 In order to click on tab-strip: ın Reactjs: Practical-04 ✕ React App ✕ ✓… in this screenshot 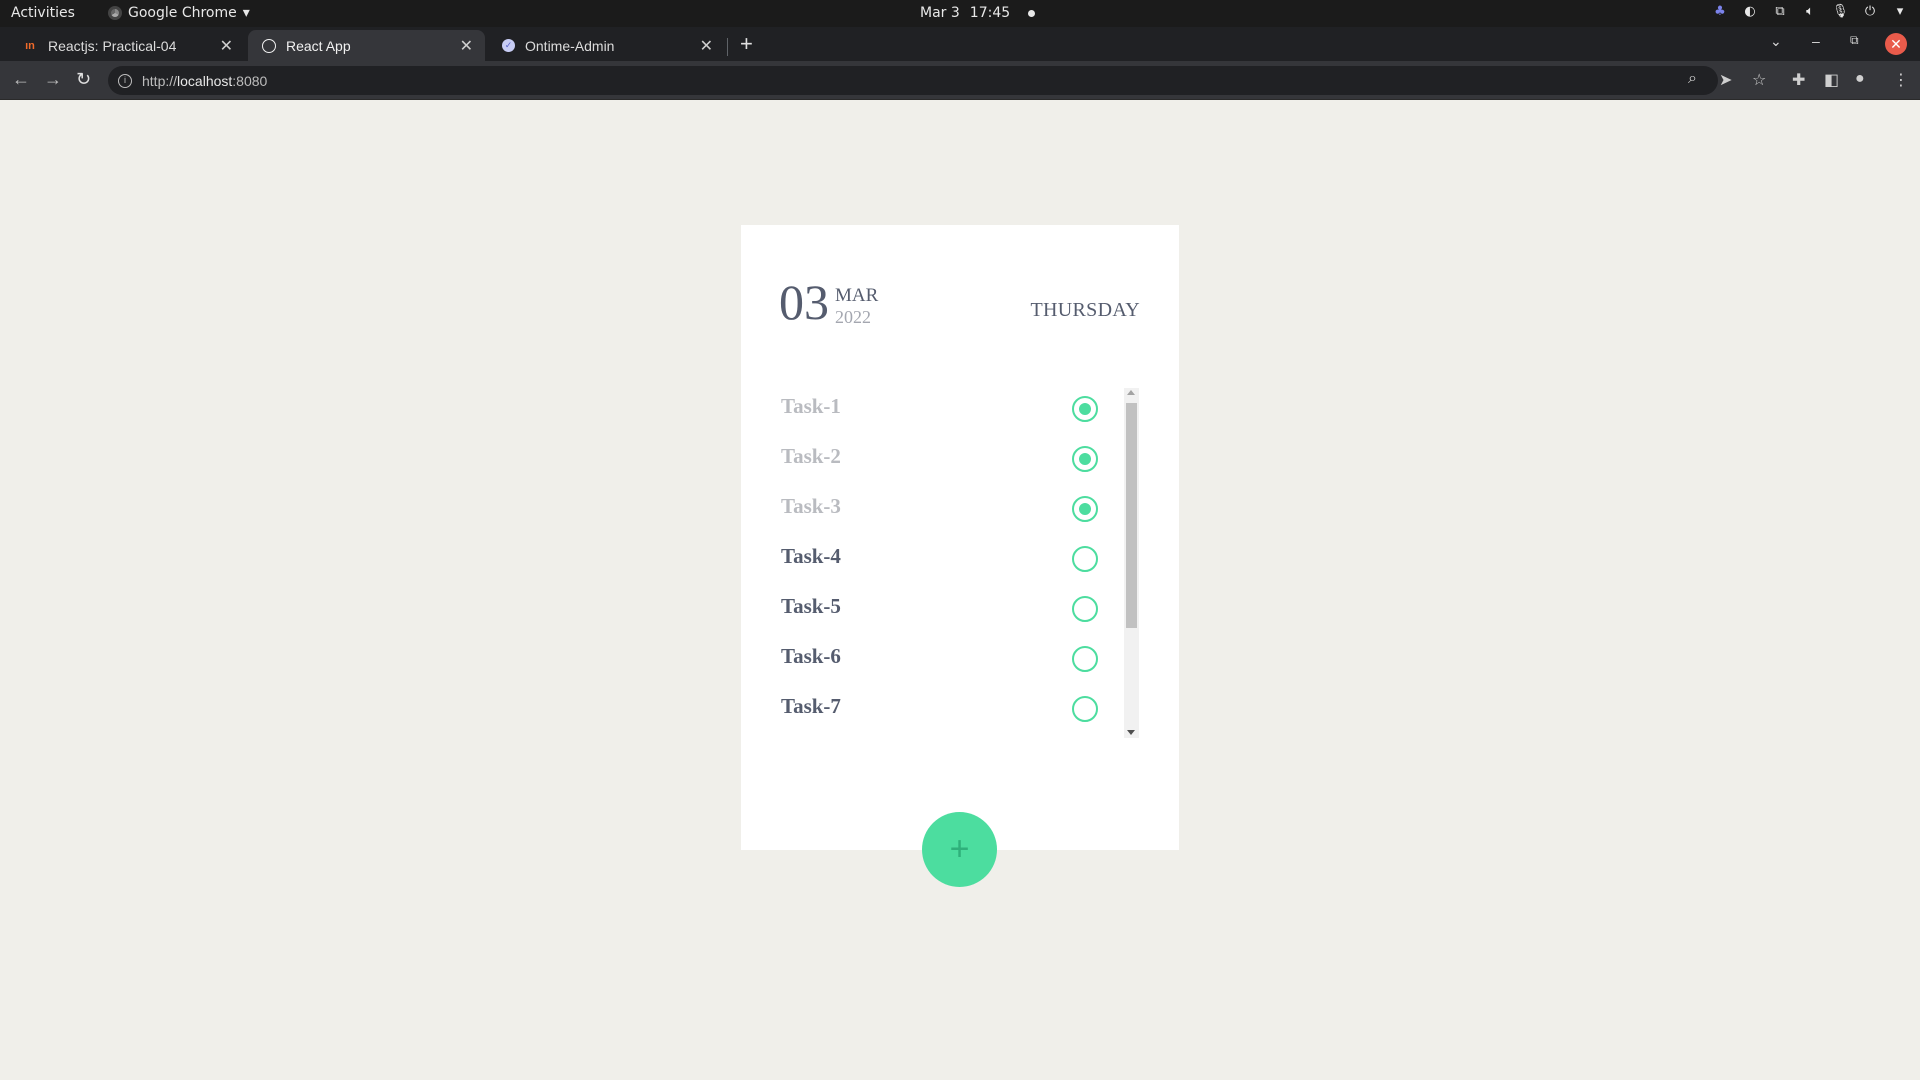, I will do `click(960, 44)`.